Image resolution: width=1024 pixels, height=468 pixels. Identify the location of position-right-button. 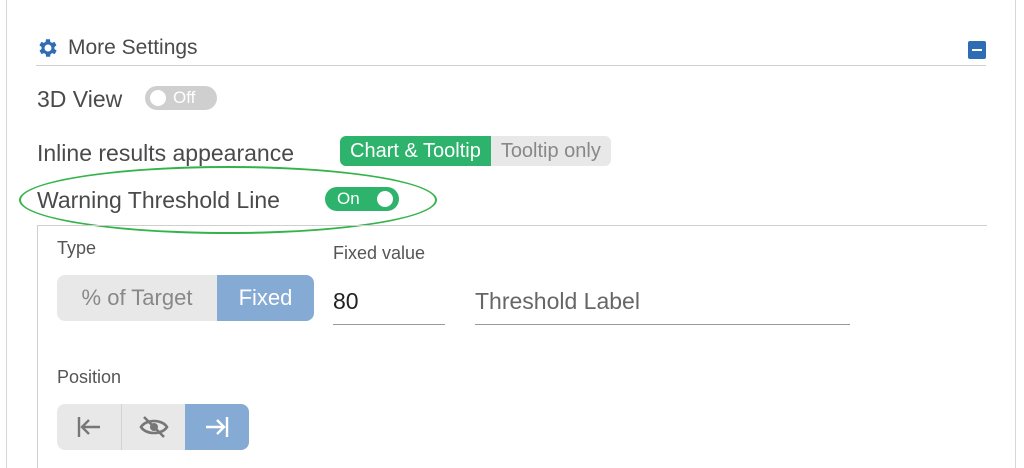
(217, 427).